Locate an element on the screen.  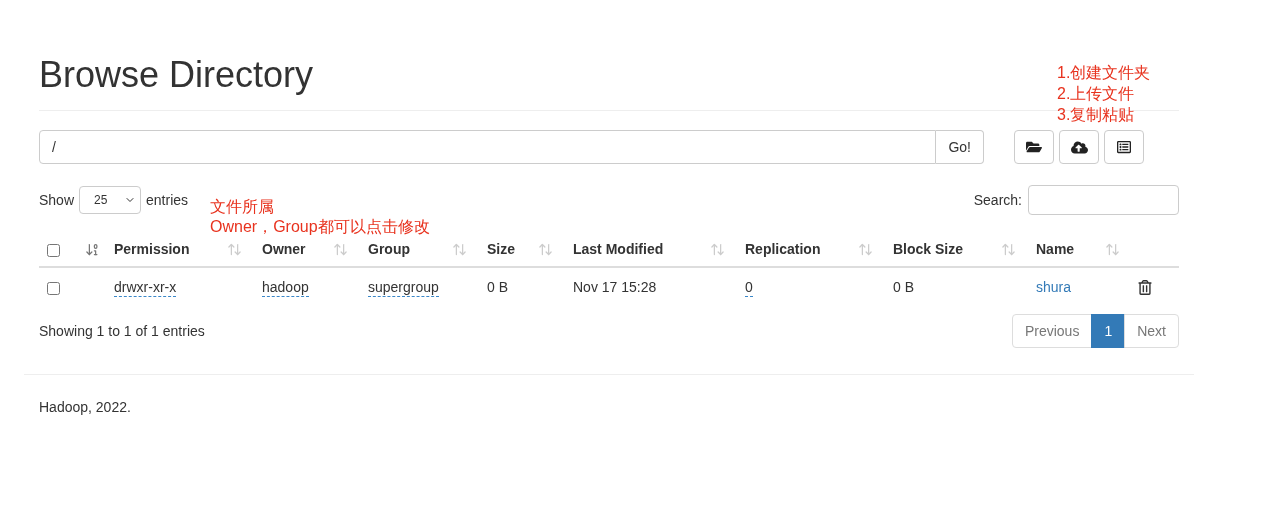
path-field: / is located at coordinates (488, 147).